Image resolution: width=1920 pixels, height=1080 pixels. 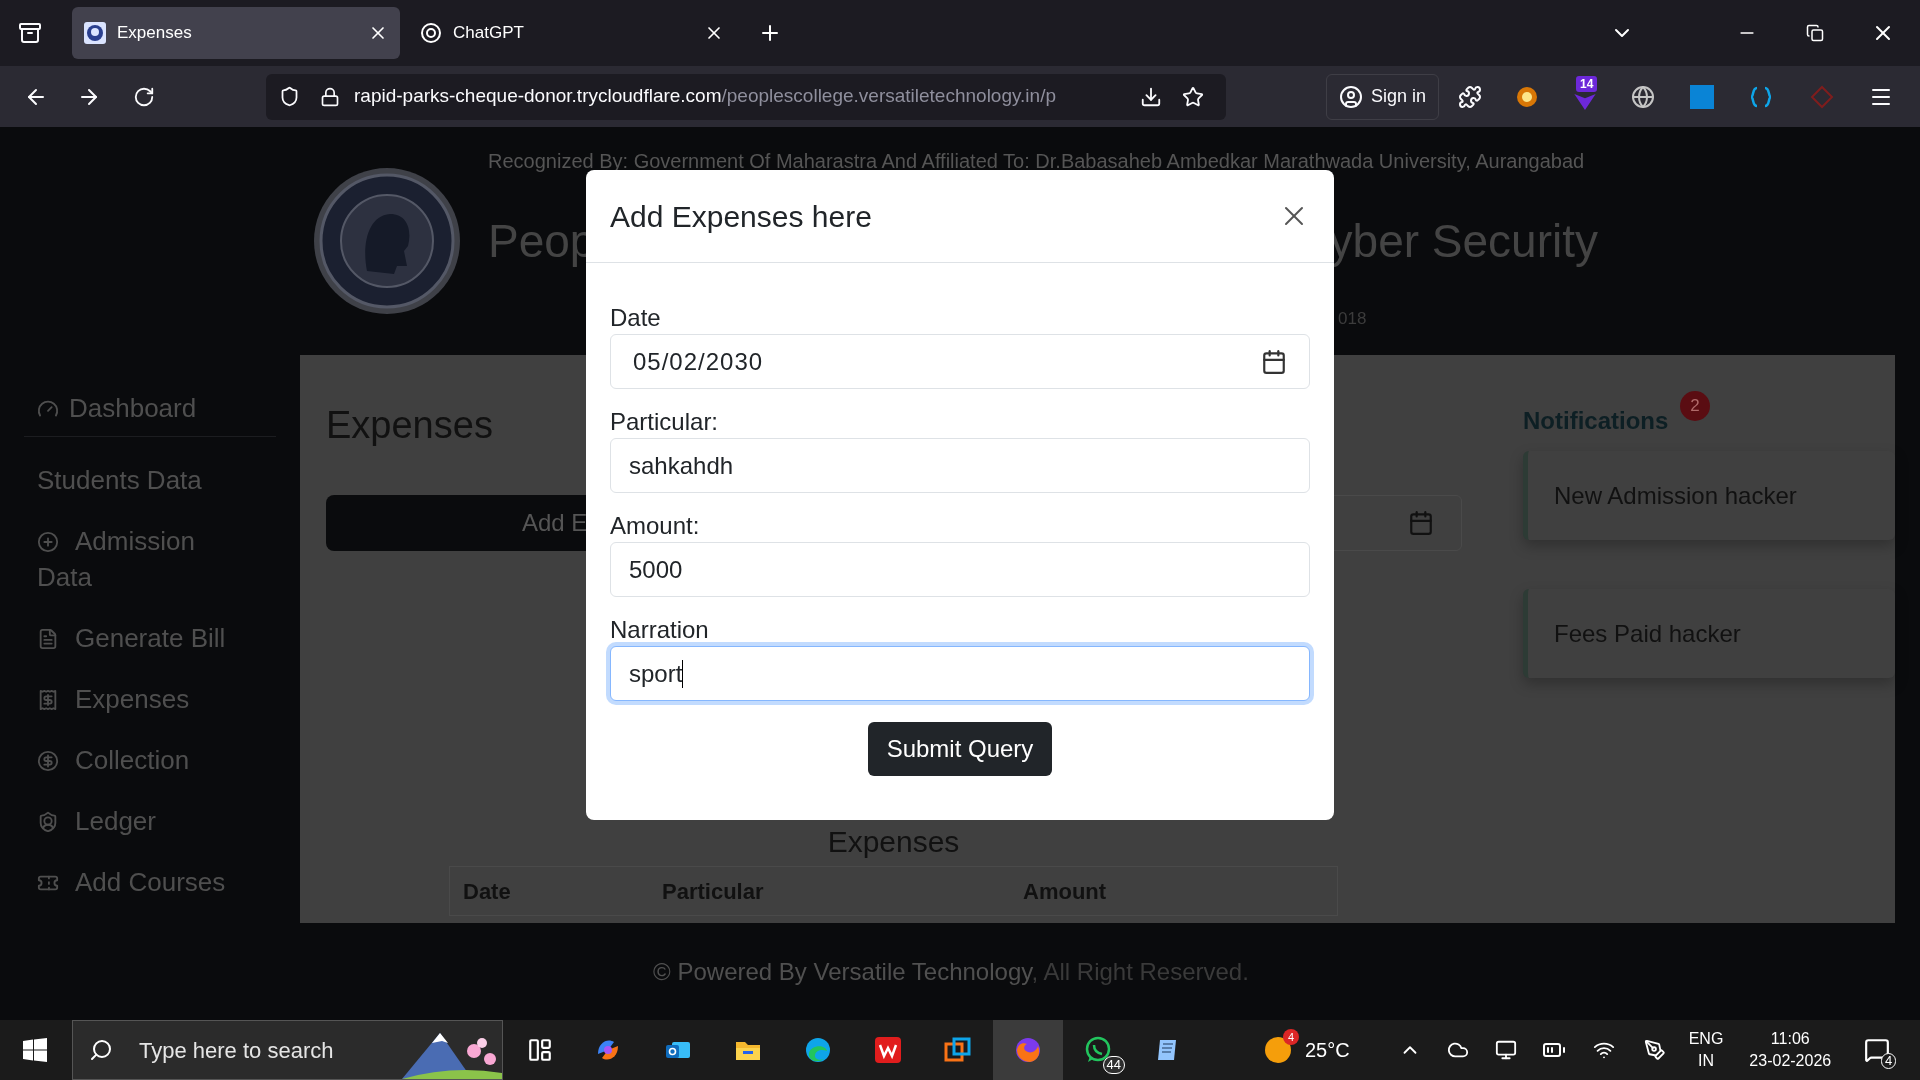 What do you see at coordinates (1761, 96) in the screenshot?
I see `brackets-icon` at bounding box center [1761, 96].